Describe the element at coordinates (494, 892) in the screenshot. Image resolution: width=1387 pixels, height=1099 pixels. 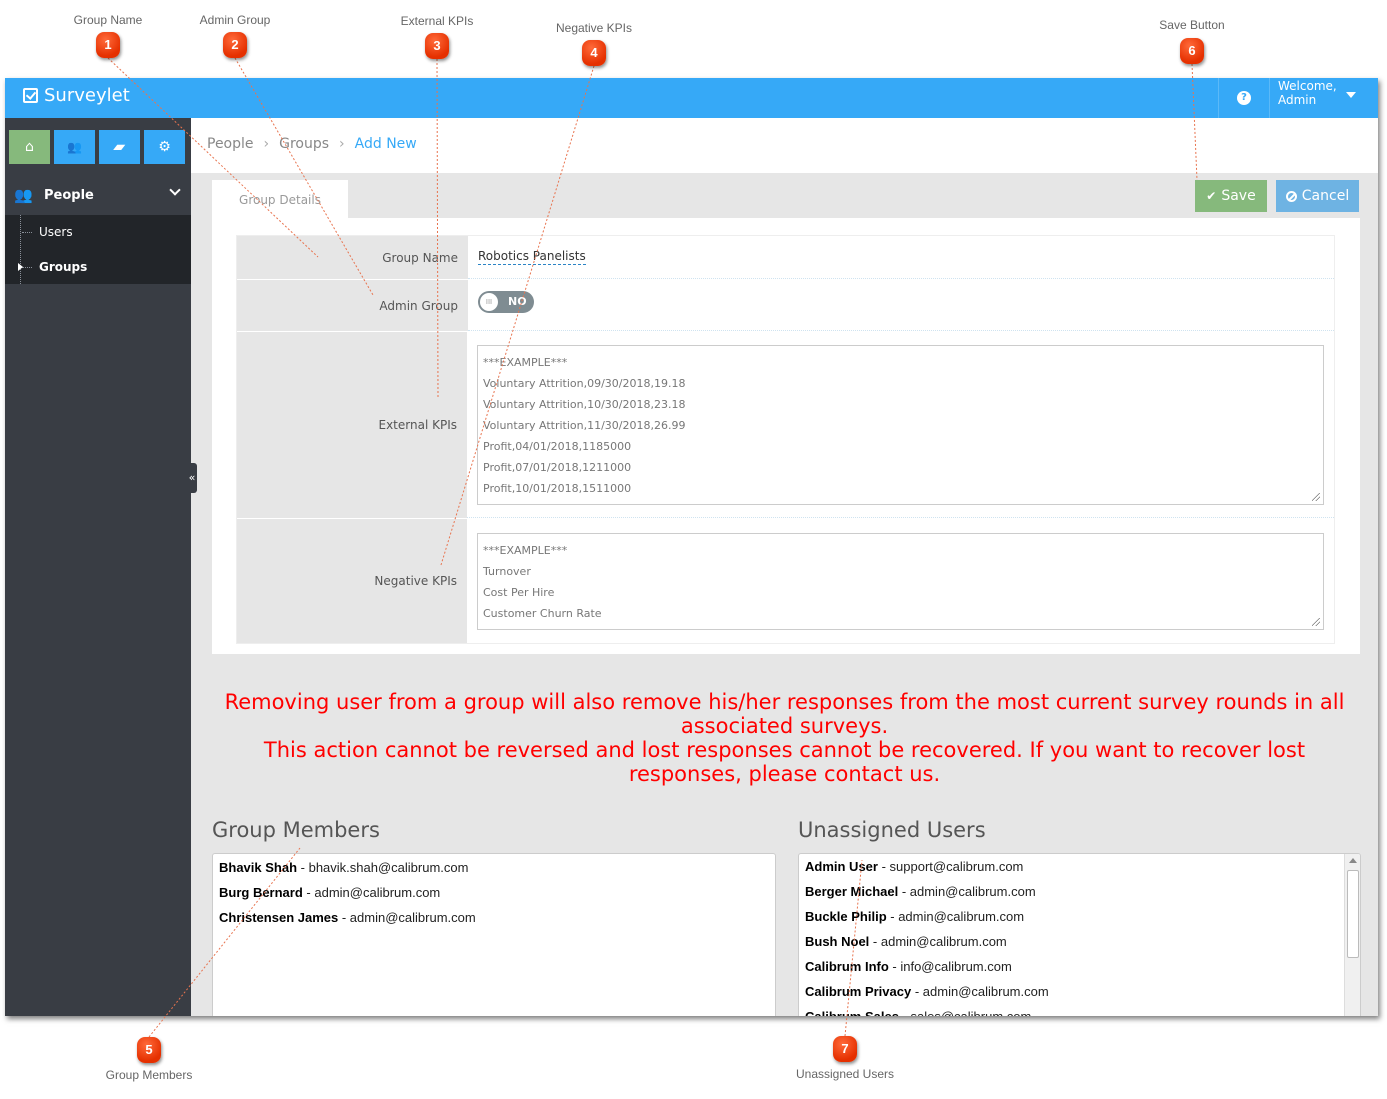
I see `list-item: Burg Bernard - admin@calibrum.com` at that location.